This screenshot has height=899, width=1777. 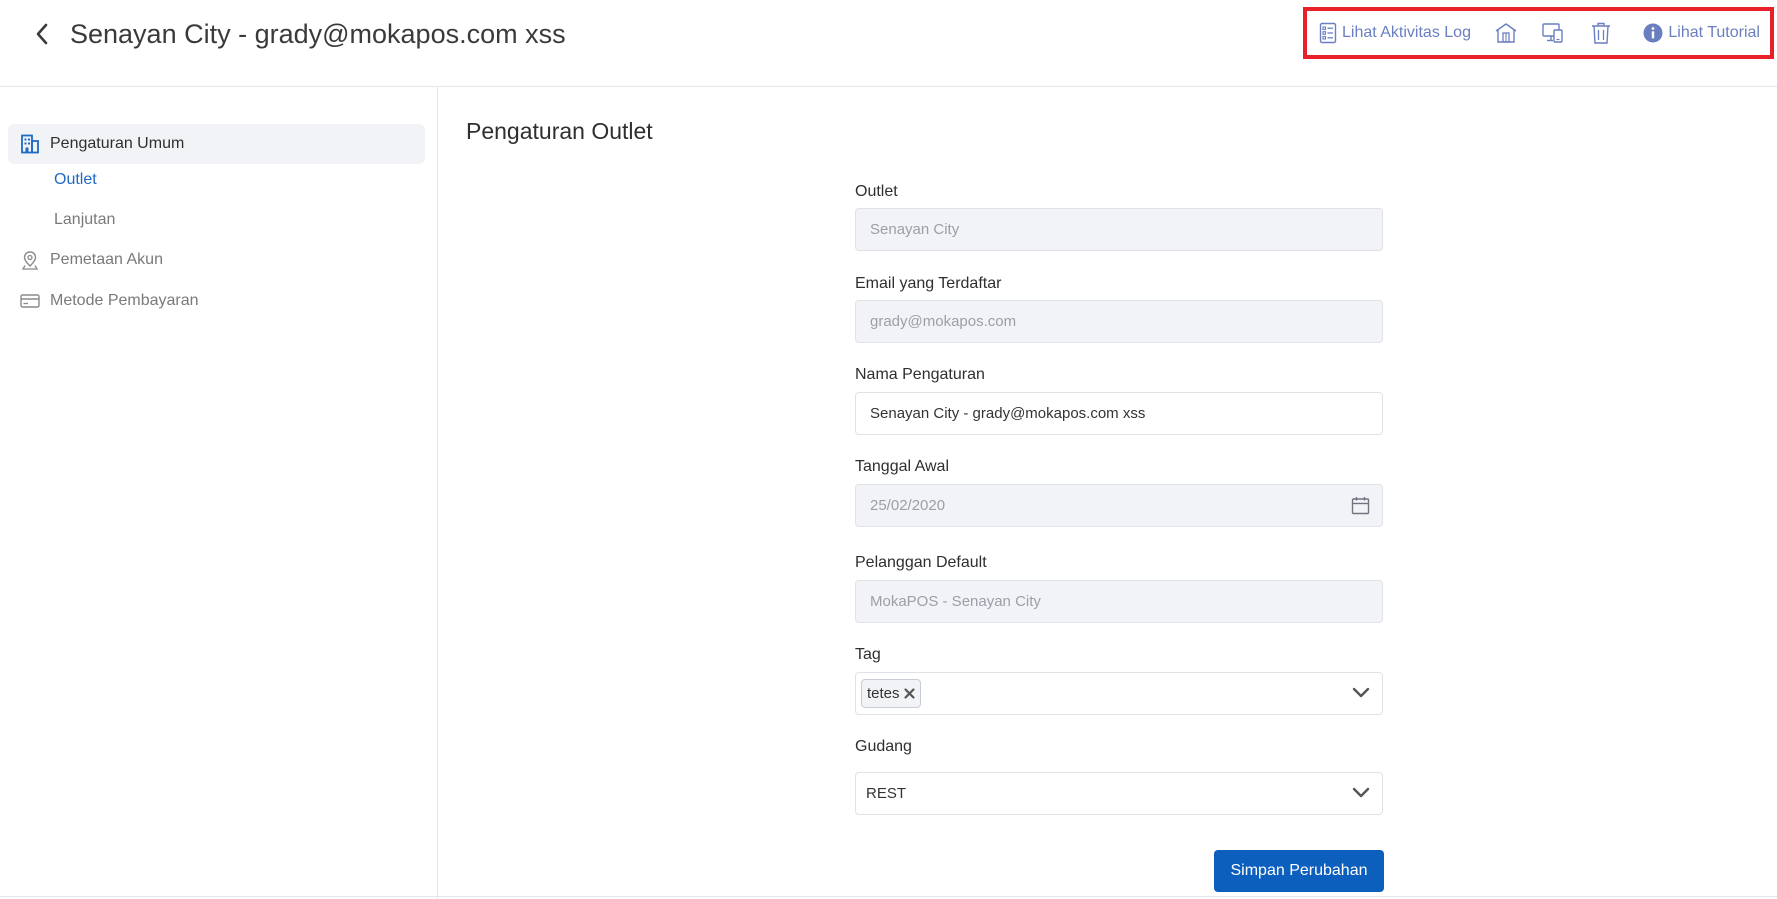 What do you see at coordinates (216, 144) in the screenshot?
I see `sidebar-item-general-settings: Pengaturan Umum` at bounding box center [216, 144].